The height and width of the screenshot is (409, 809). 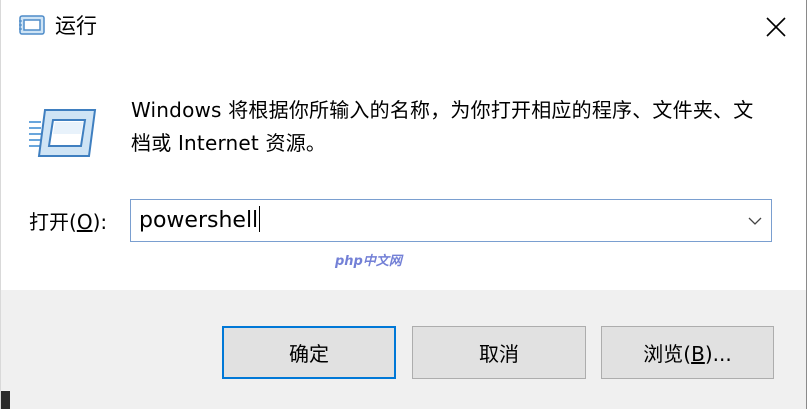 I want to click on run-icon, so click(x=32, y=25).